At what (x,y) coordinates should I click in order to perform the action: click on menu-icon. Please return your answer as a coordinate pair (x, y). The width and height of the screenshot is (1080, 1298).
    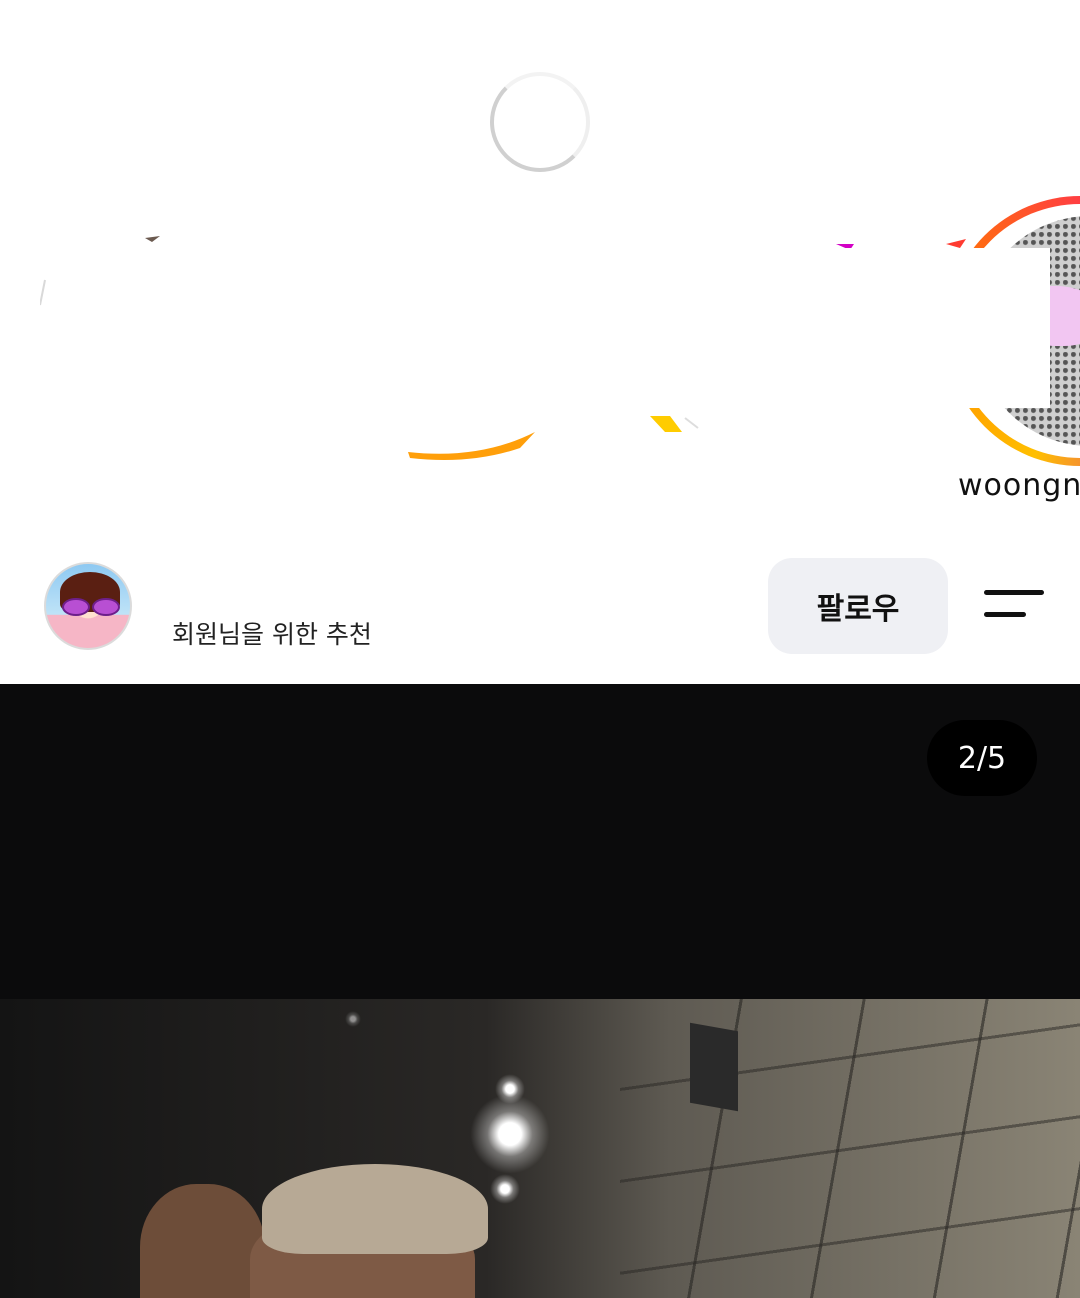
    Looking at the image, I should click on (1013, 604).